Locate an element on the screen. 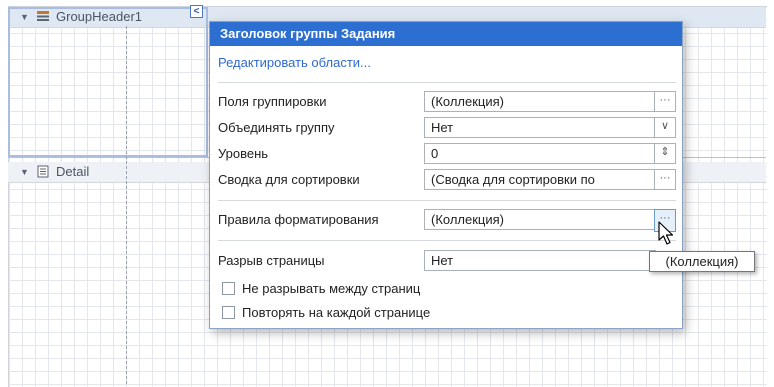 This screenshot has height=387, width=774. page-break-select: Нет is located at coordinates (540, 260).